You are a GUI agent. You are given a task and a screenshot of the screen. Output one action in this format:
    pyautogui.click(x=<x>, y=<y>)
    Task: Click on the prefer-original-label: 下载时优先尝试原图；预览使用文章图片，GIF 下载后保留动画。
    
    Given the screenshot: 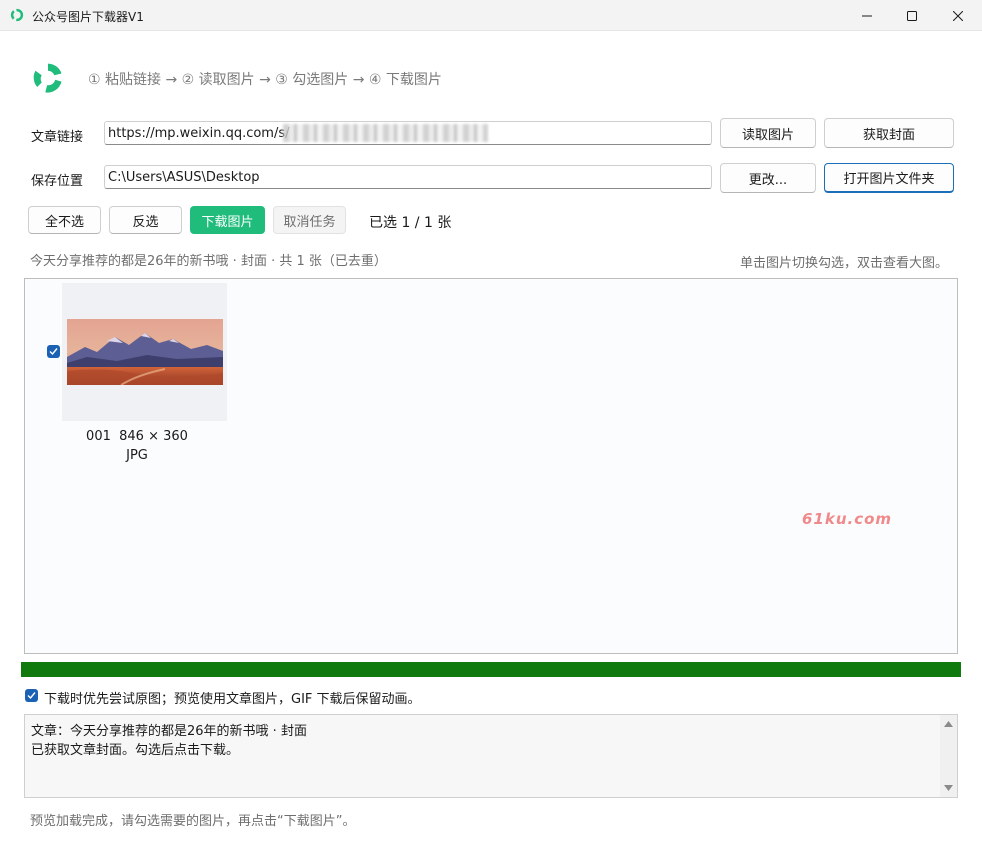 What is the action you would take?
    pyautogui.click(x=232, y=697)
    